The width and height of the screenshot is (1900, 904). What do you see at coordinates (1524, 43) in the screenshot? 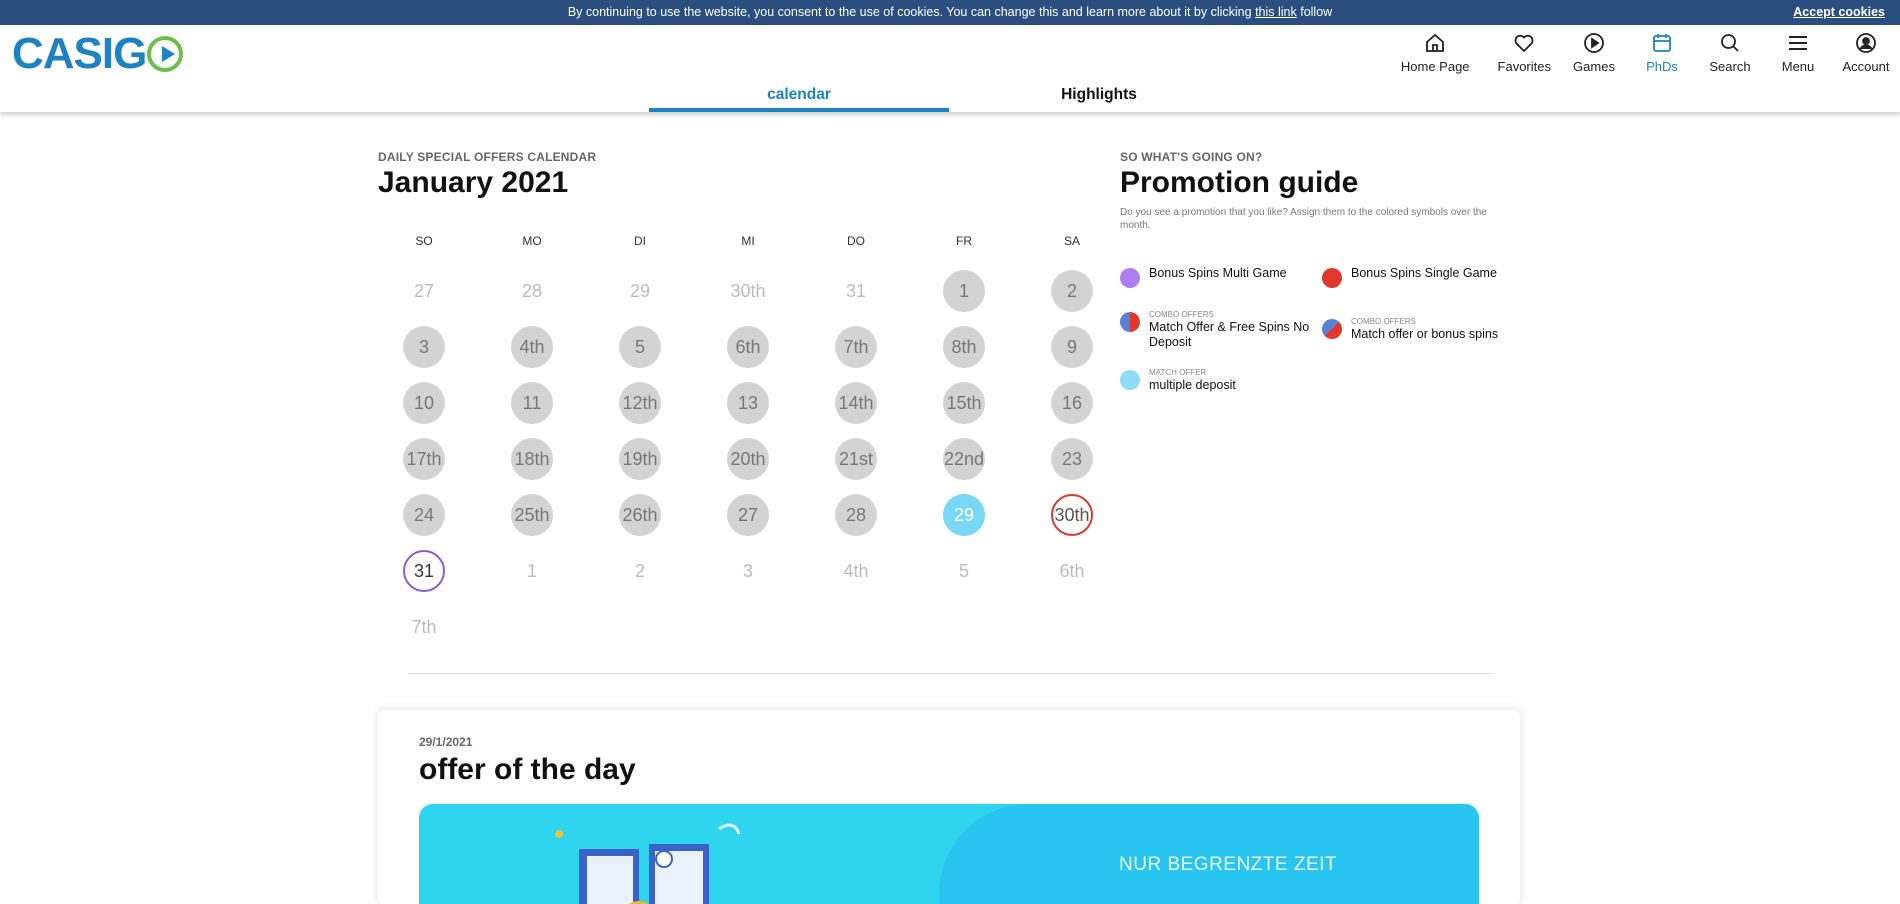
I see `heart-icon` at bounding box center [1524, 43].